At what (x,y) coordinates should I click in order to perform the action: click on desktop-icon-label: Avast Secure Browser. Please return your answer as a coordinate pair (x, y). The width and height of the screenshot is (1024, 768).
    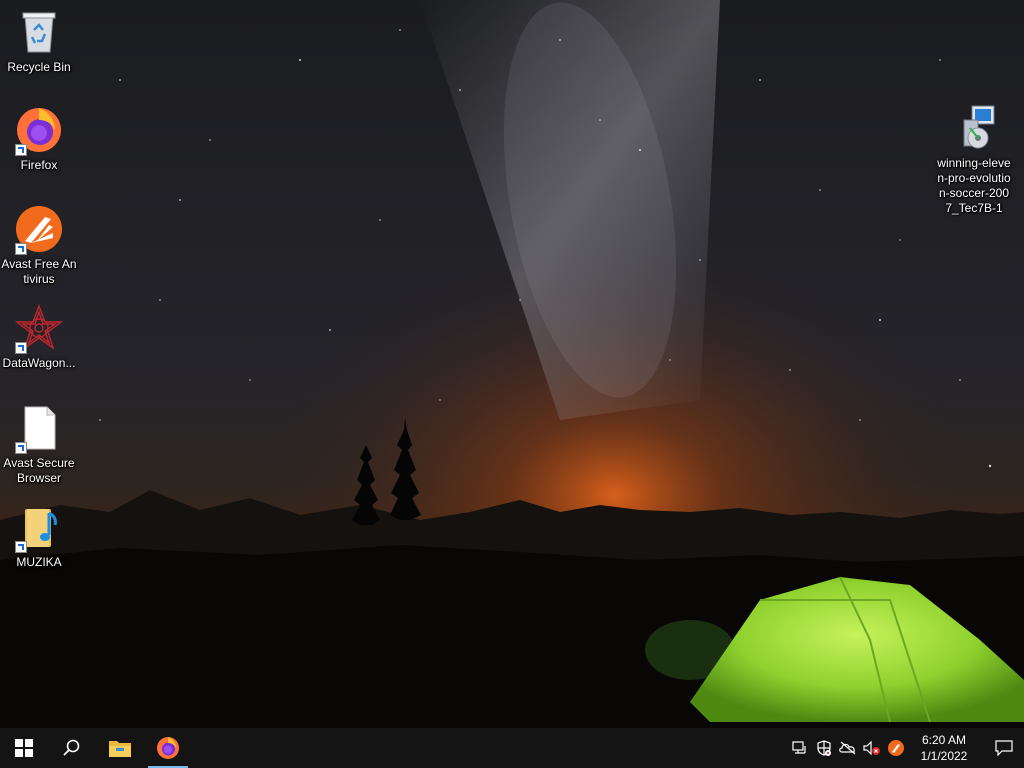
    Looking at the image, I should click on (39, 470).